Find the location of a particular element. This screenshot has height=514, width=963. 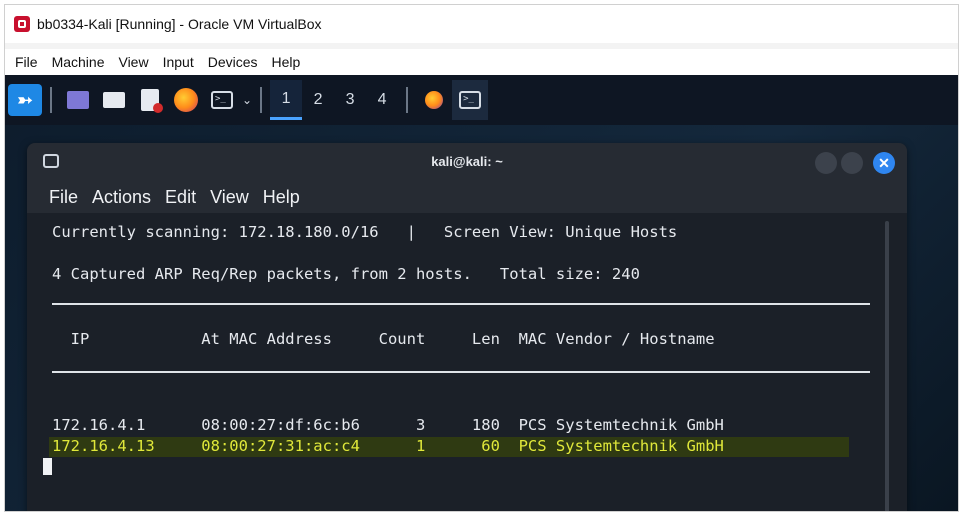

term-menu-view: View is located at coordinates (229, 197).